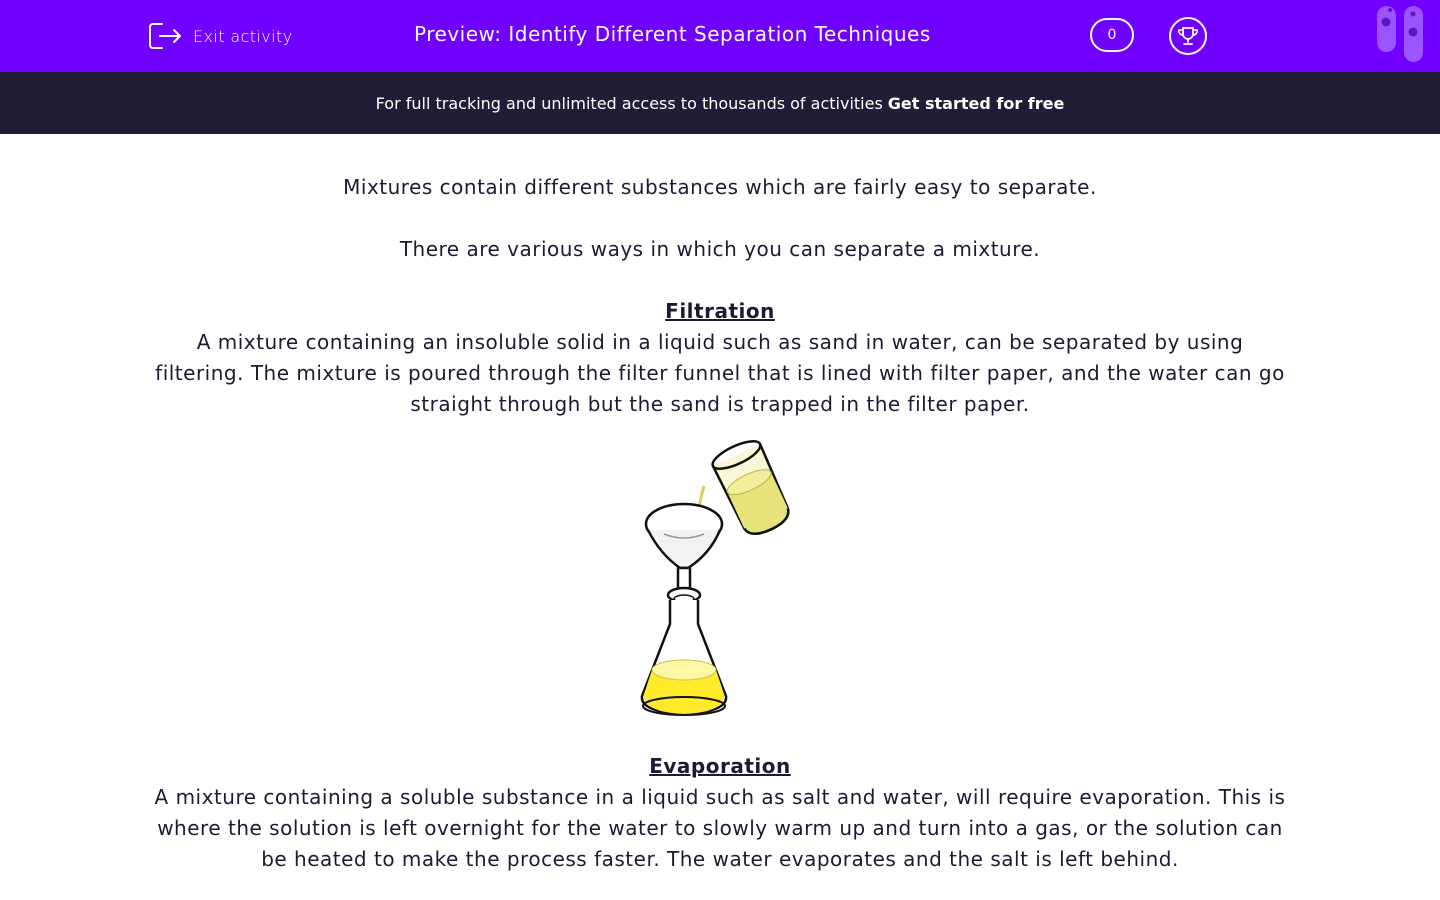  What do you see at coordinates (720, 311) in the screenshot?
I see `filtration-heading: Filtration` at bounding box center [720, 311].